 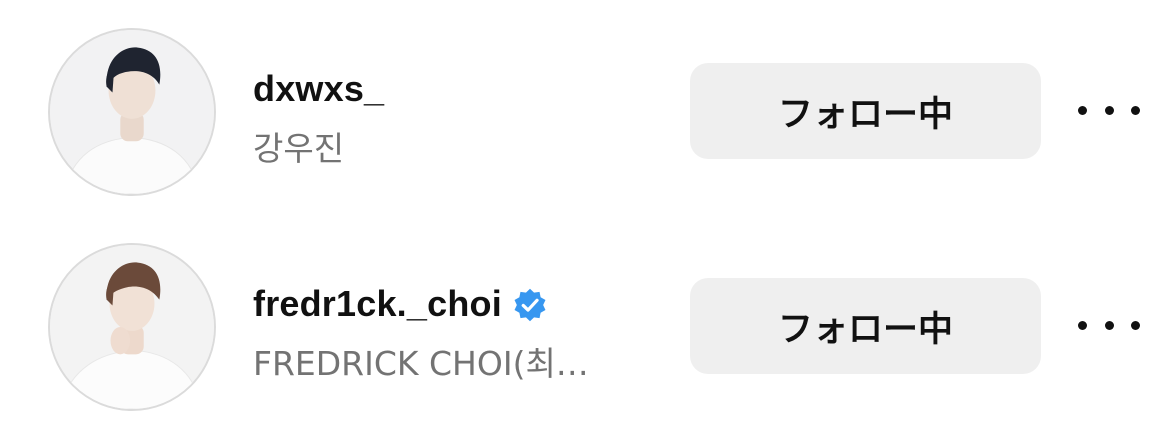 I want to click on username: dxwxs_, so click(x=318, y=89).